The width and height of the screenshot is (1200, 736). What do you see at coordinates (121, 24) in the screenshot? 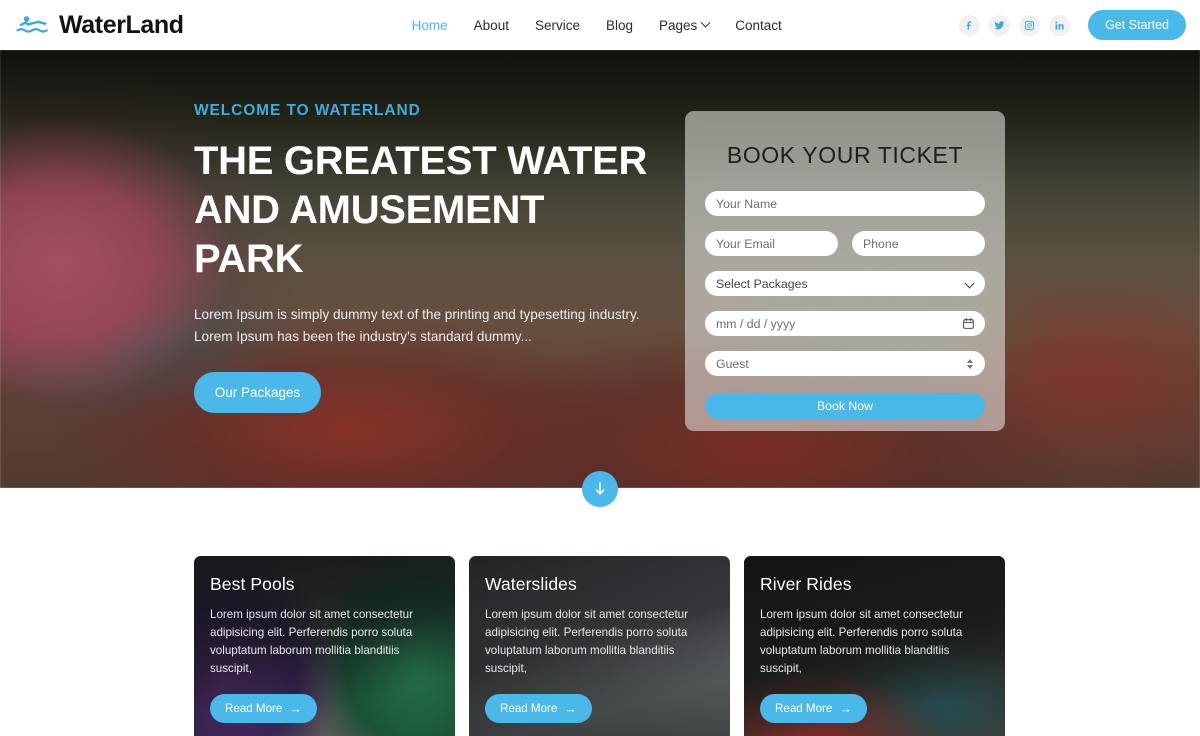
I see `brand-name: WaterLand` at bounding box center [121, 24].